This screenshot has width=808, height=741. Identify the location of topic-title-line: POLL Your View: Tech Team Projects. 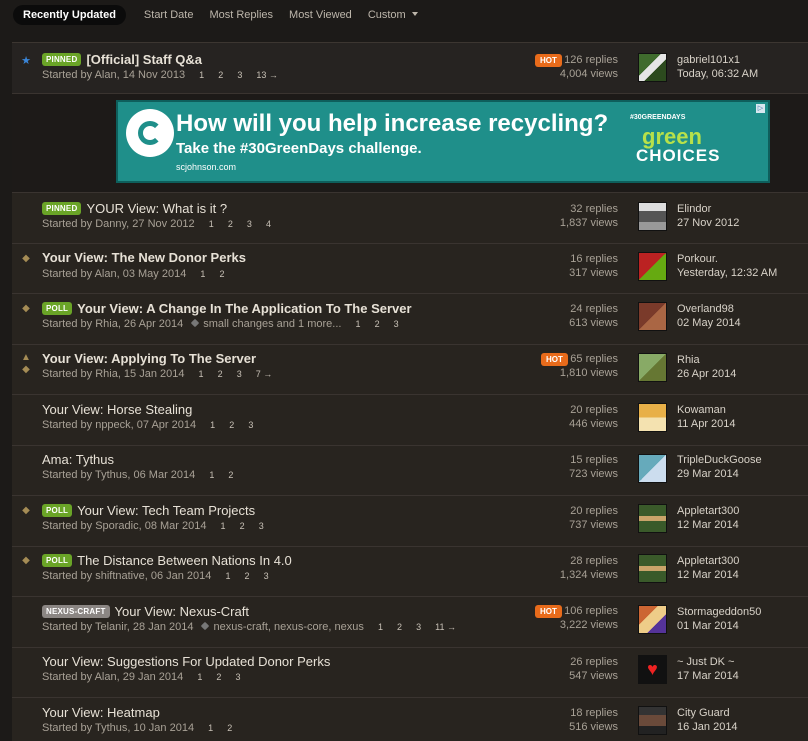
(148, 510).